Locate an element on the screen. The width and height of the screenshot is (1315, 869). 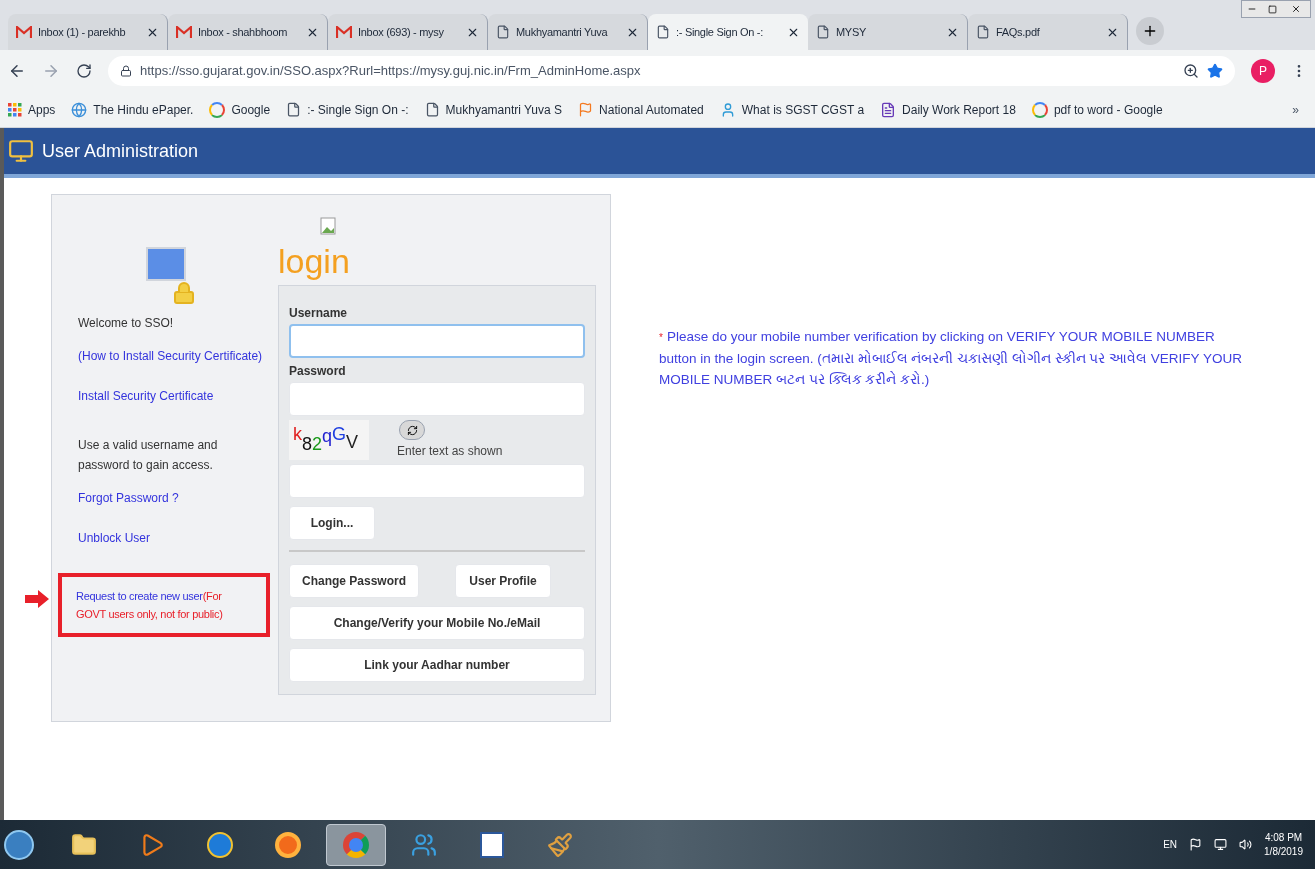
language-indicator: EN is located at coordinates (1170, 844).